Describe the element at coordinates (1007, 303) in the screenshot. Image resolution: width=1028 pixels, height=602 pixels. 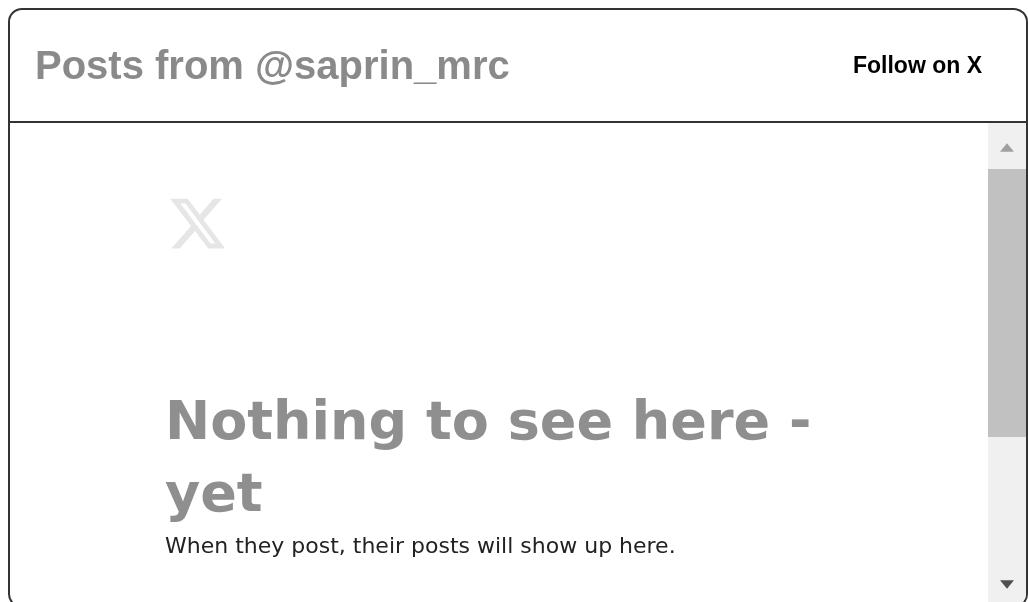
I see `scrollbar-thumb` at that location.